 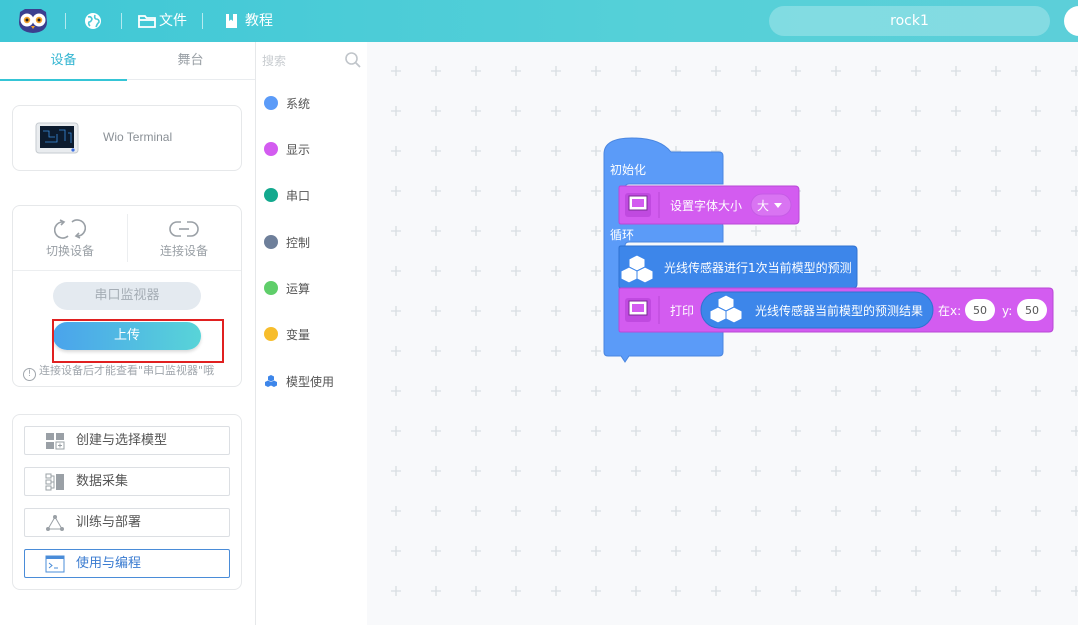 What do you see at coordinates (706, 205) in the screenshot?
I see `set-font-size-label: 设置字体大小` at bounding box center [706, 205].